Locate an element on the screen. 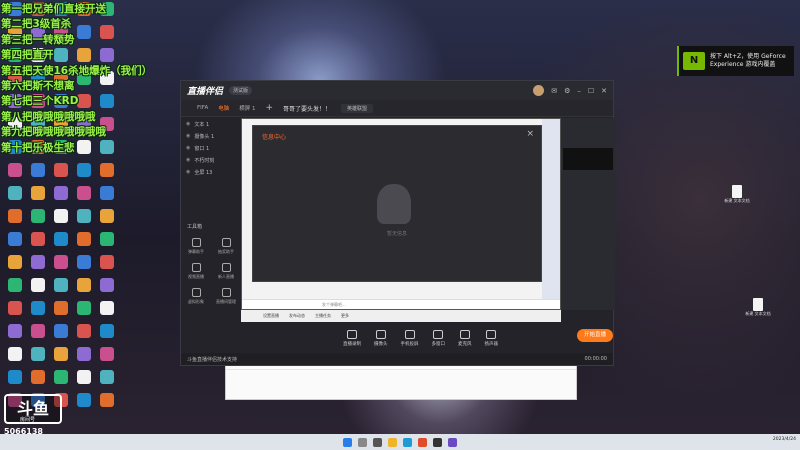  speaker-icon is located at coordinates (491, 334).